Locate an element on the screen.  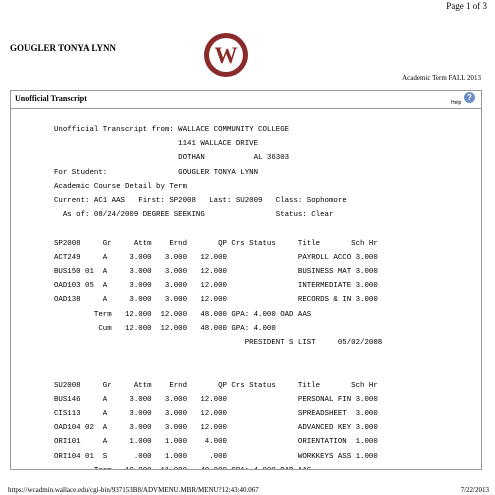
panel-header: Unofficial Transcript ? Help is located at coordinates (246, 100).